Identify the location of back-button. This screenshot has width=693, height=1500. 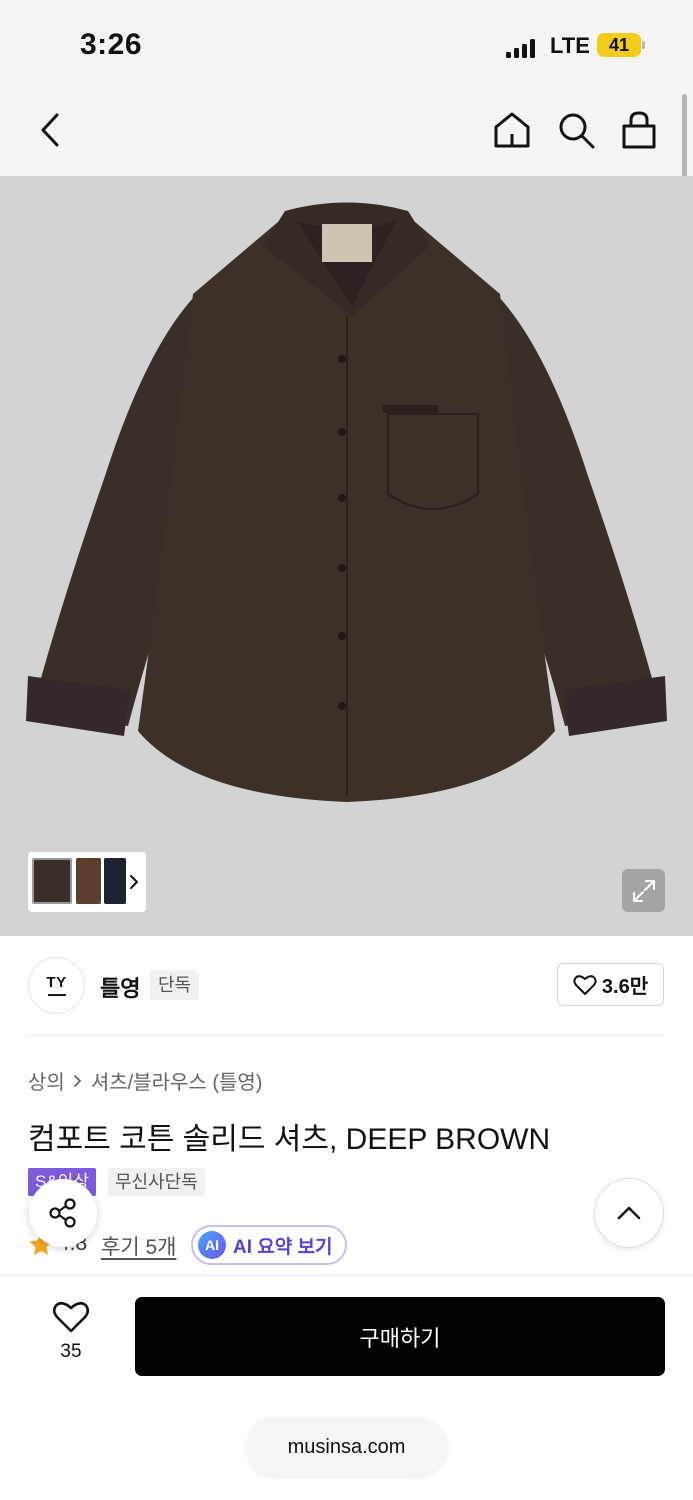
(50, 130).